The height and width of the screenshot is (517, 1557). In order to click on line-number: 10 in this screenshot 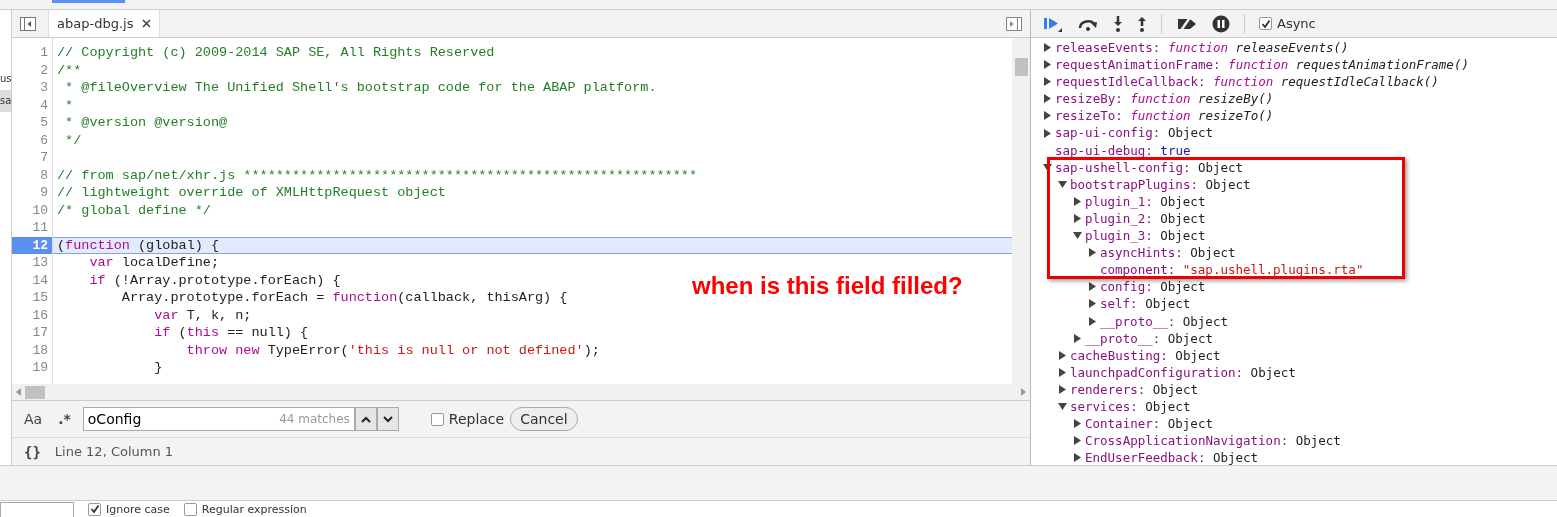, I will do `click(40, 210)`.